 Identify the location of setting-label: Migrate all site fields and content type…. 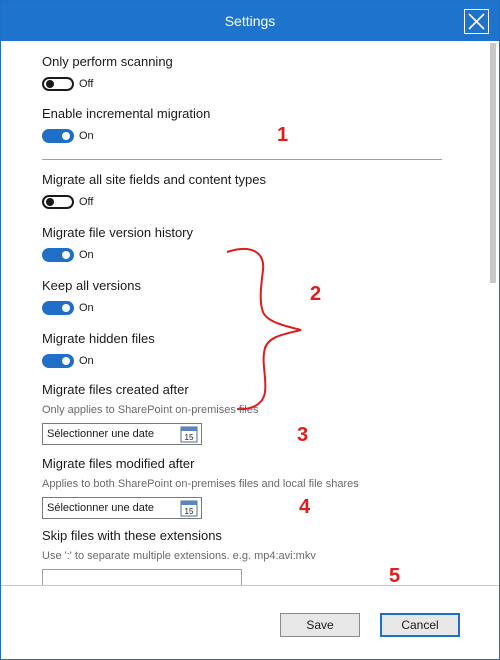
(154, 179).